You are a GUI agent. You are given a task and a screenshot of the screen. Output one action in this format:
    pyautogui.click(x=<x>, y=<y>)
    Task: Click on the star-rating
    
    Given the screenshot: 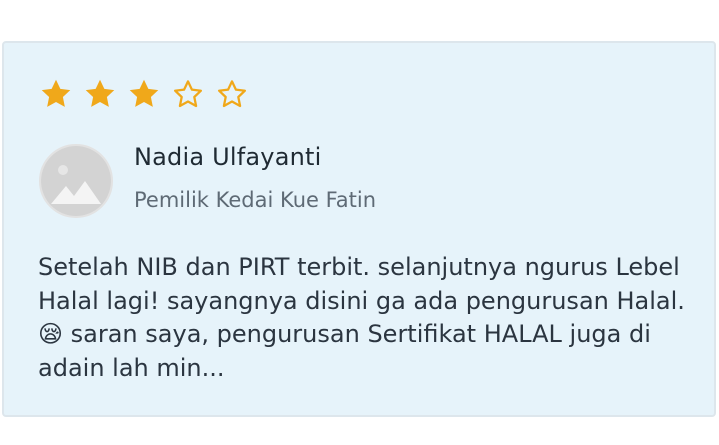 What is the action you would take?
    pyautogui.click(x=144, y=94)
    